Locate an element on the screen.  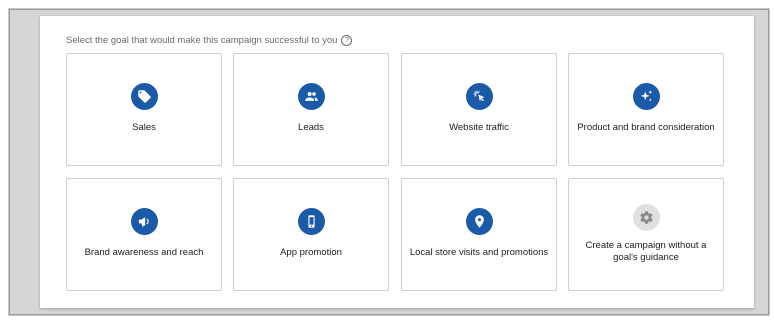
goal-label: Leads is located at coordinates (311, 127).